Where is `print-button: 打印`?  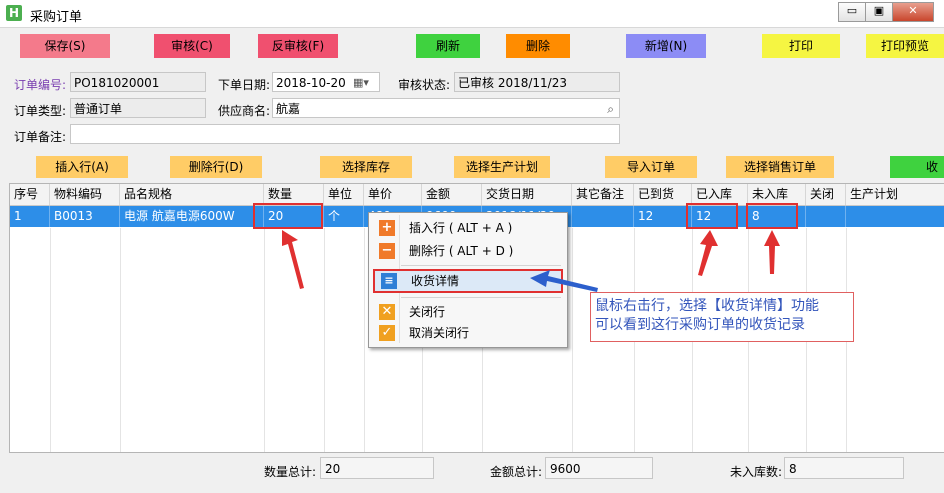
print-button: 打印 is located at coordinates (801, 46).